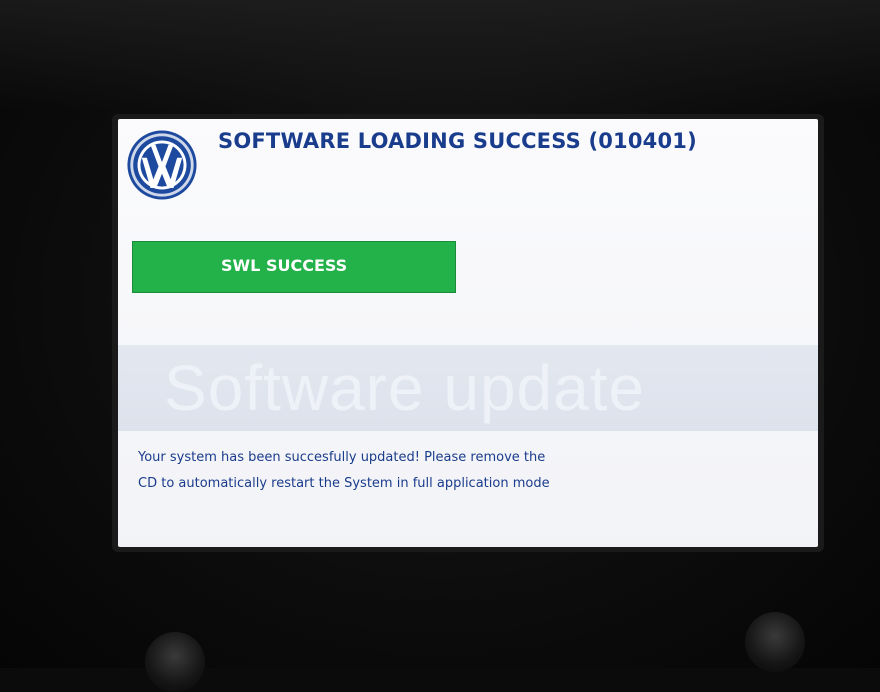 The image size is (880, 692). What do you see at coordinates (405, 388) in the screenshot?
I see `watermark-text: Software update` at bounding box center [405, 388].